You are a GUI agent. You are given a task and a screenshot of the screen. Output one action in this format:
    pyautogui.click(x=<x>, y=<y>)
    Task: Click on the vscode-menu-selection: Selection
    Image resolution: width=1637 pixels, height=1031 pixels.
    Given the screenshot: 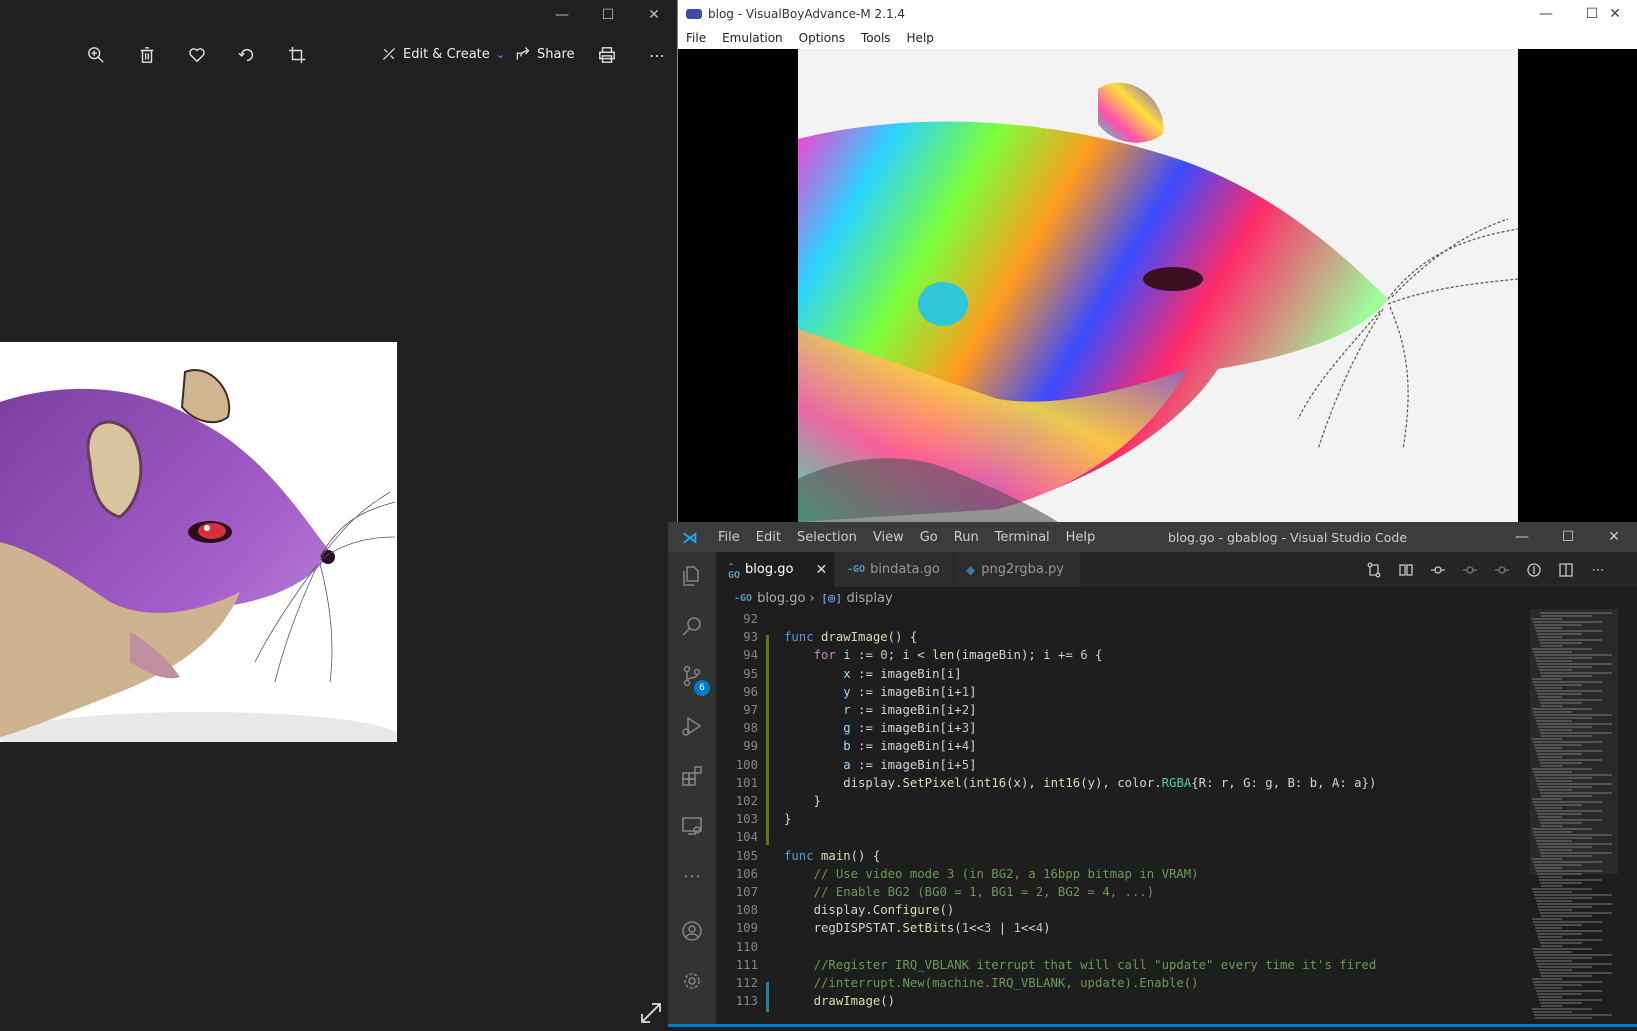 What is the action you would take?
    pyautogui.click(x=827, y=537)
    